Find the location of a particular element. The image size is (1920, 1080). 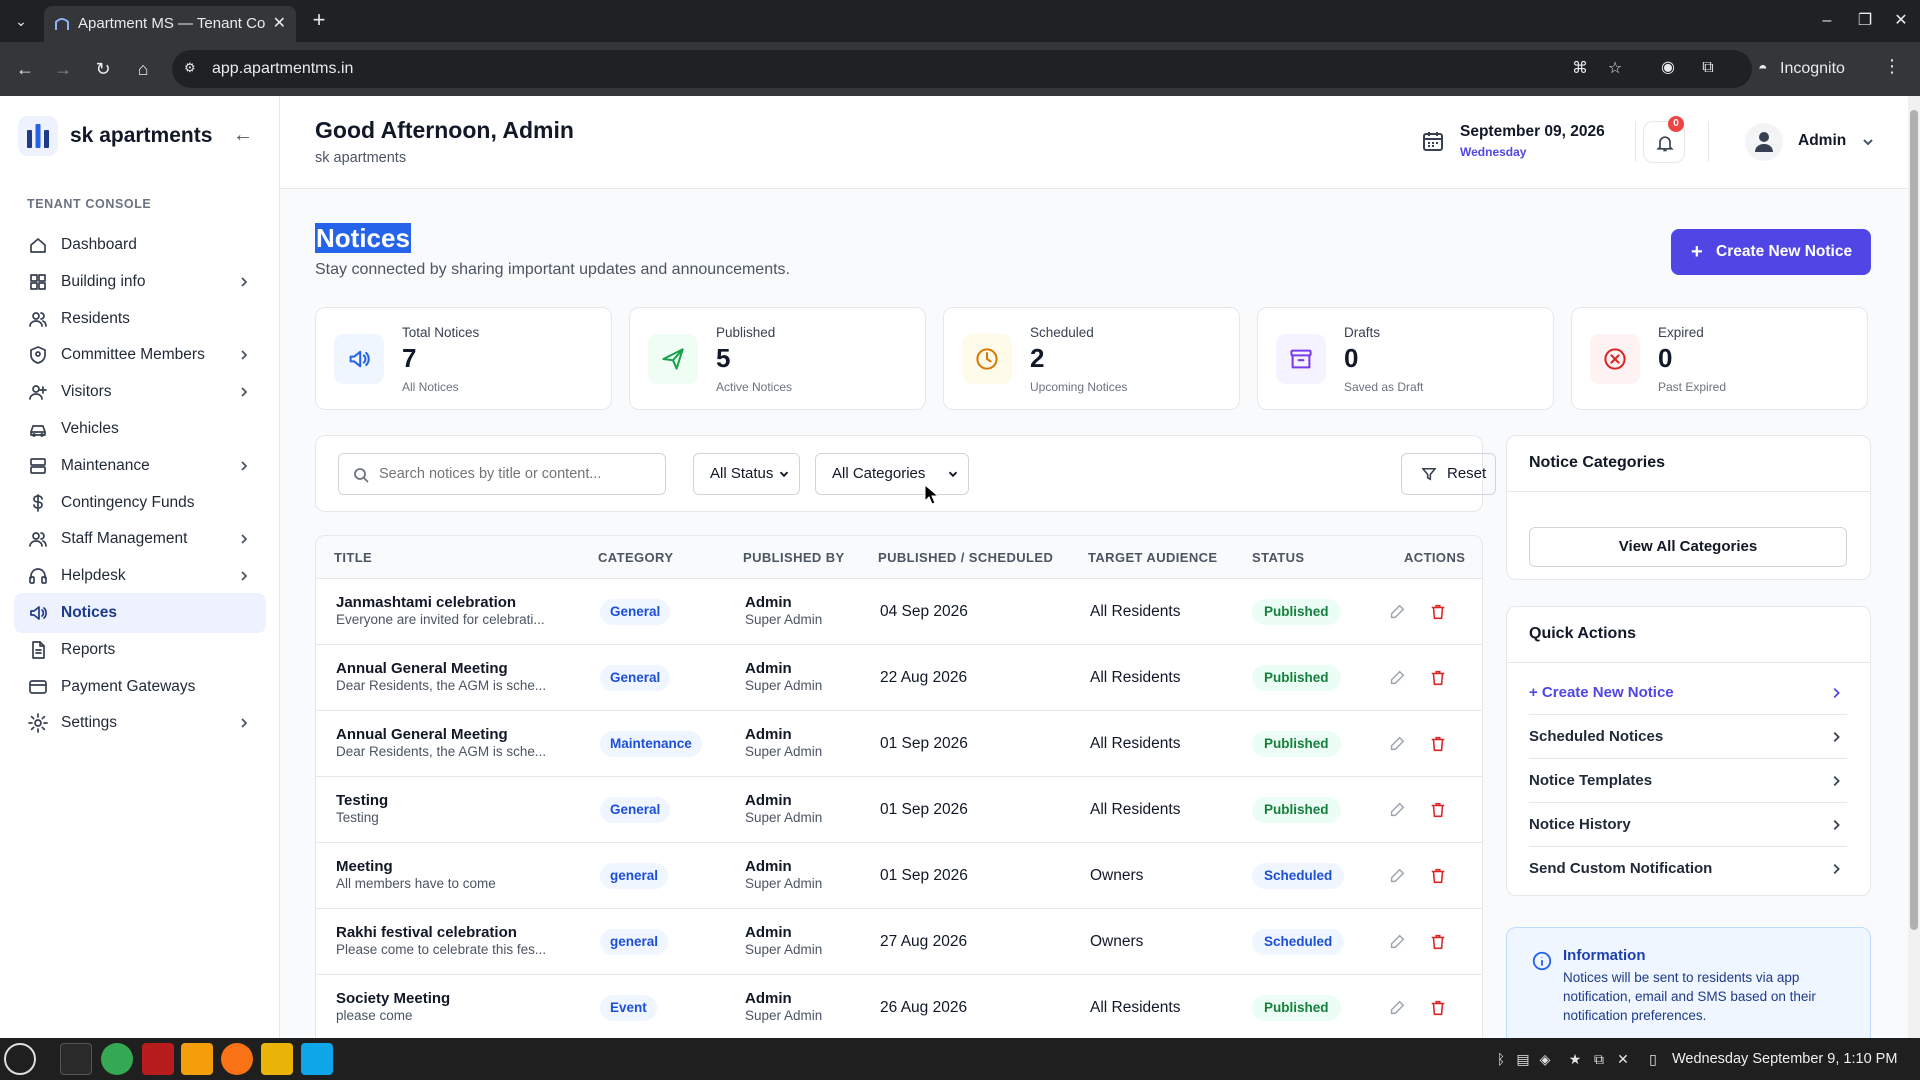

sidebar-item-reports: Reports is located at coordinates (140, 650).